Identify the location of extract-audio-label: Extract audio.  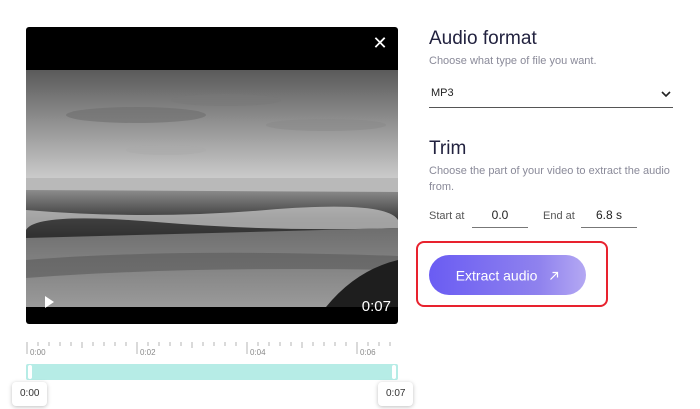
(496, 275).